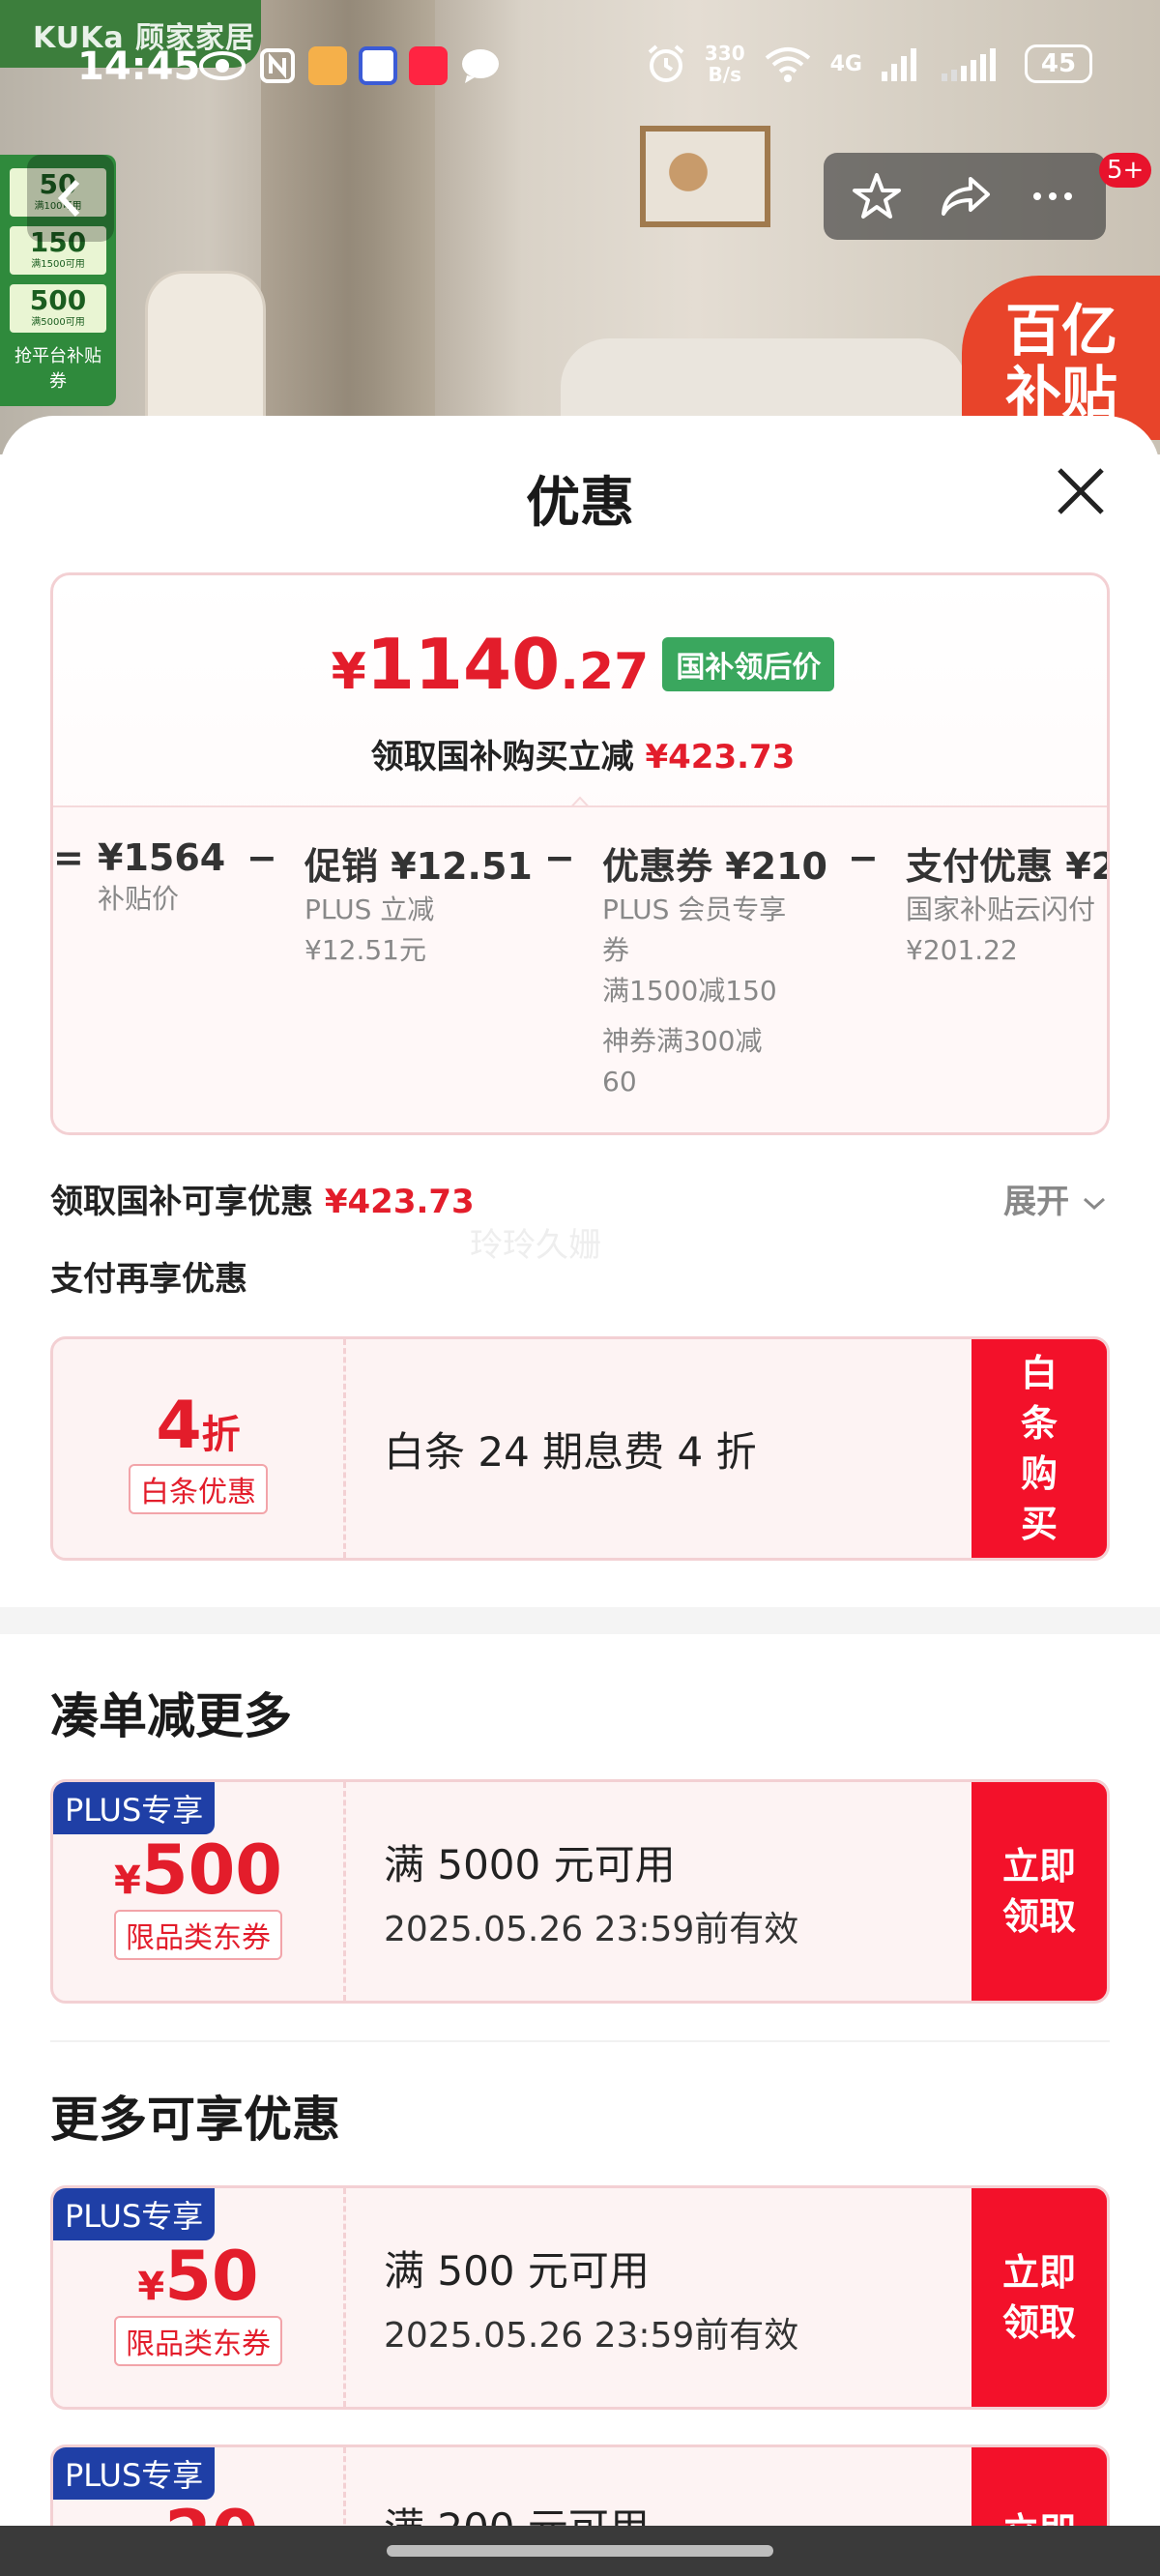  I want to click on close-icon, so click(1081, 491).